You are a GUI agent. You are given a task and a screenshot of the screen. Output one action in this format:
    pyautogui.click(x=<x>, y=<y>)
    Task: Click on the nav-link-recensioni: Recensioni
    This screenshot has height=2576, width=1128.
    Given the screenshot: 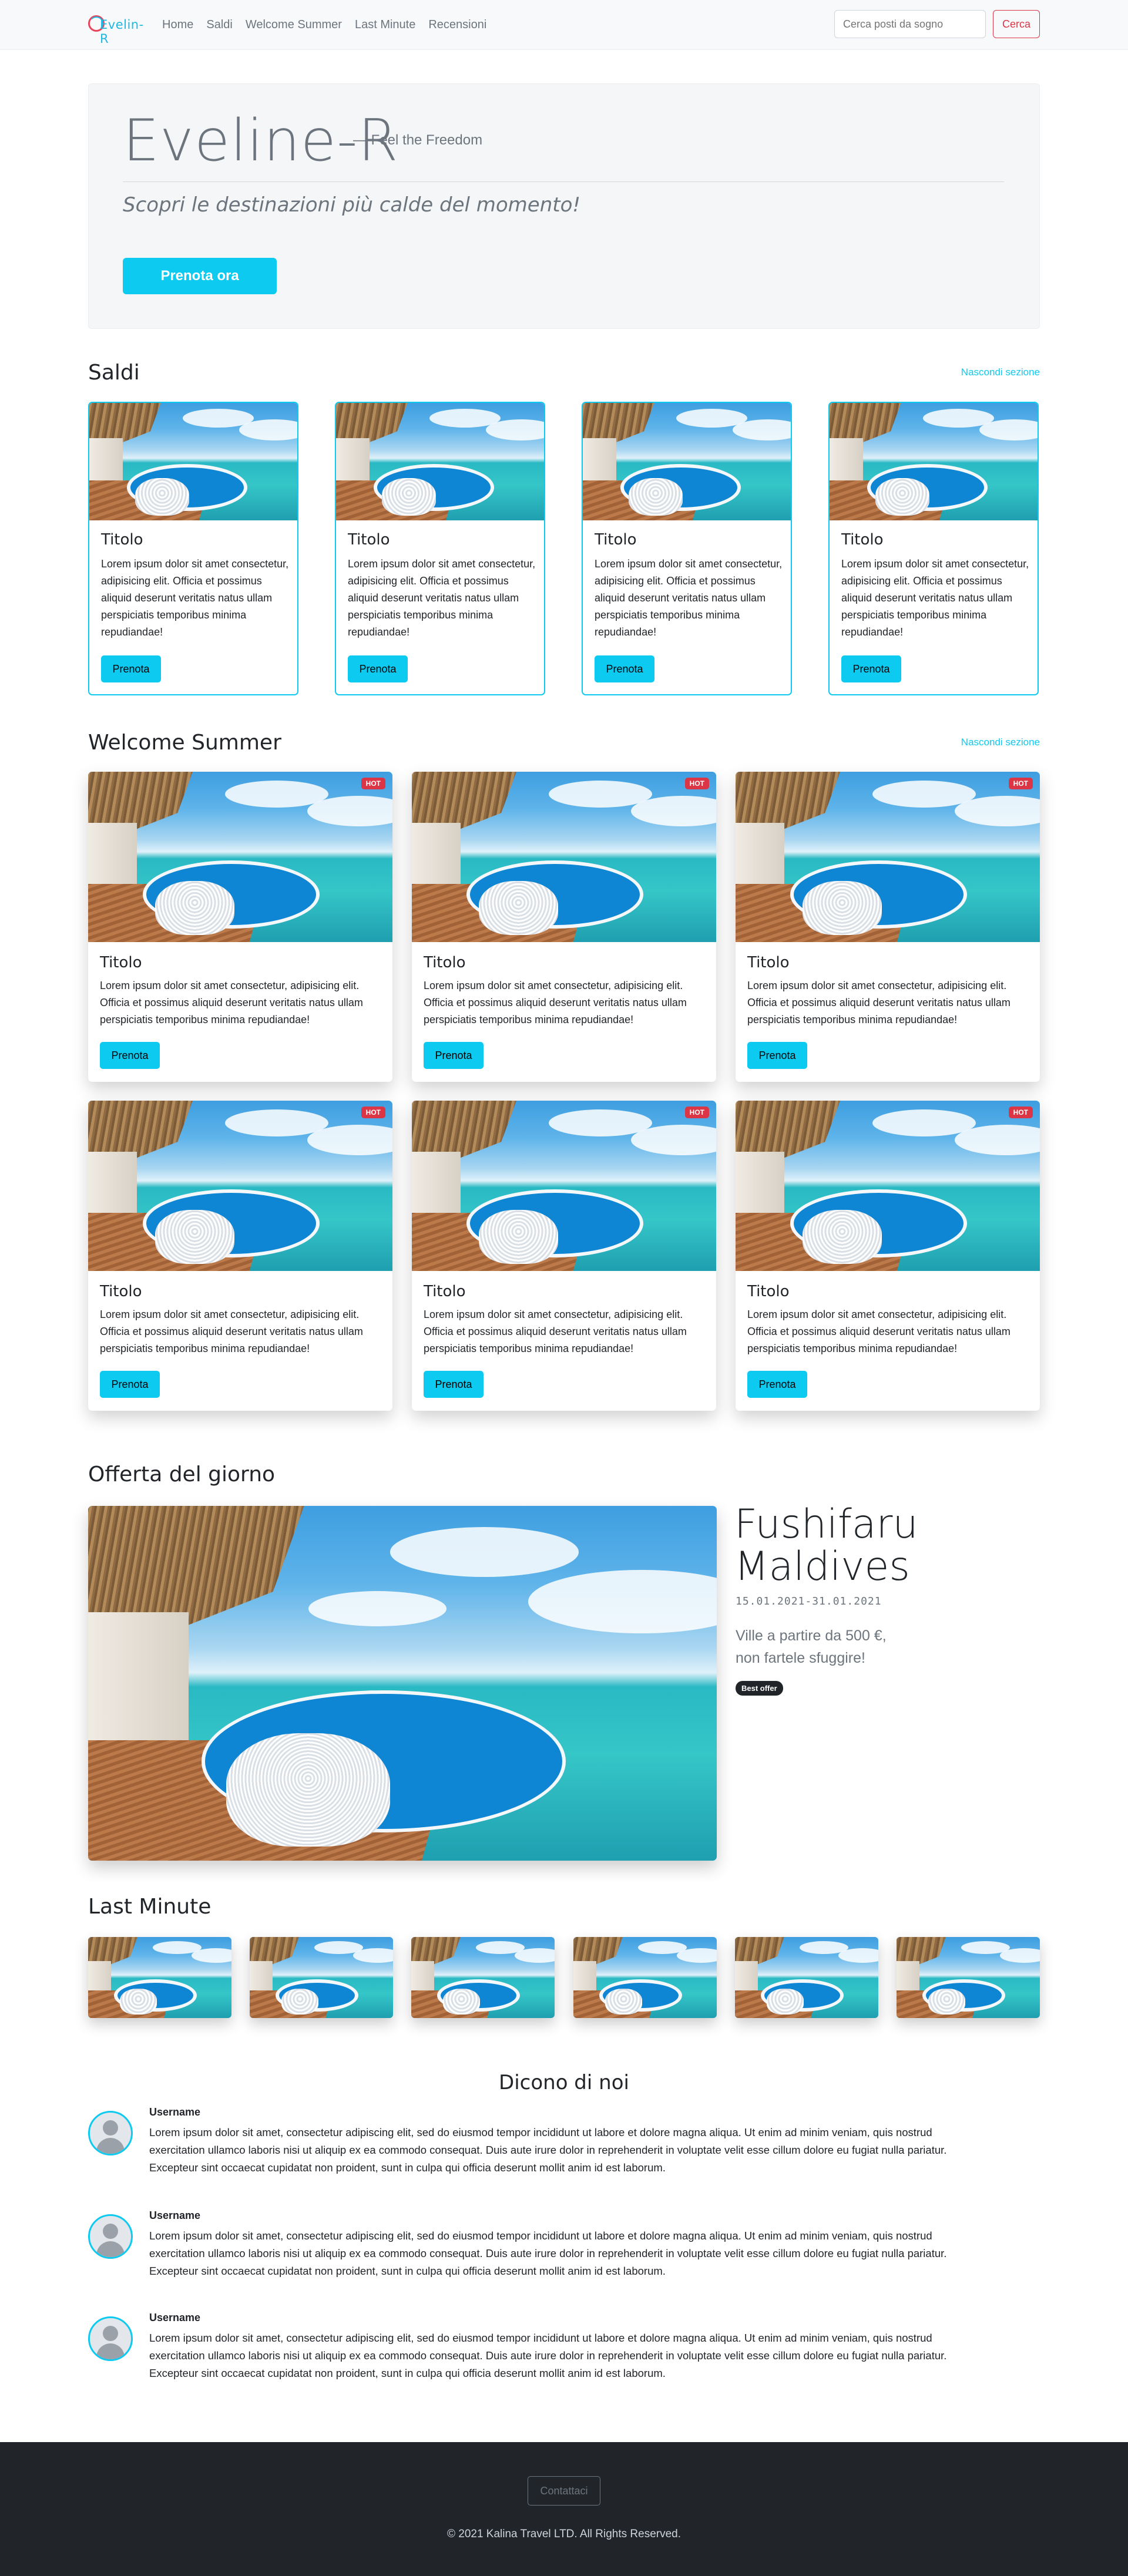 What is the action you would take?
    pyautogui.click(x=457, y=25)
    